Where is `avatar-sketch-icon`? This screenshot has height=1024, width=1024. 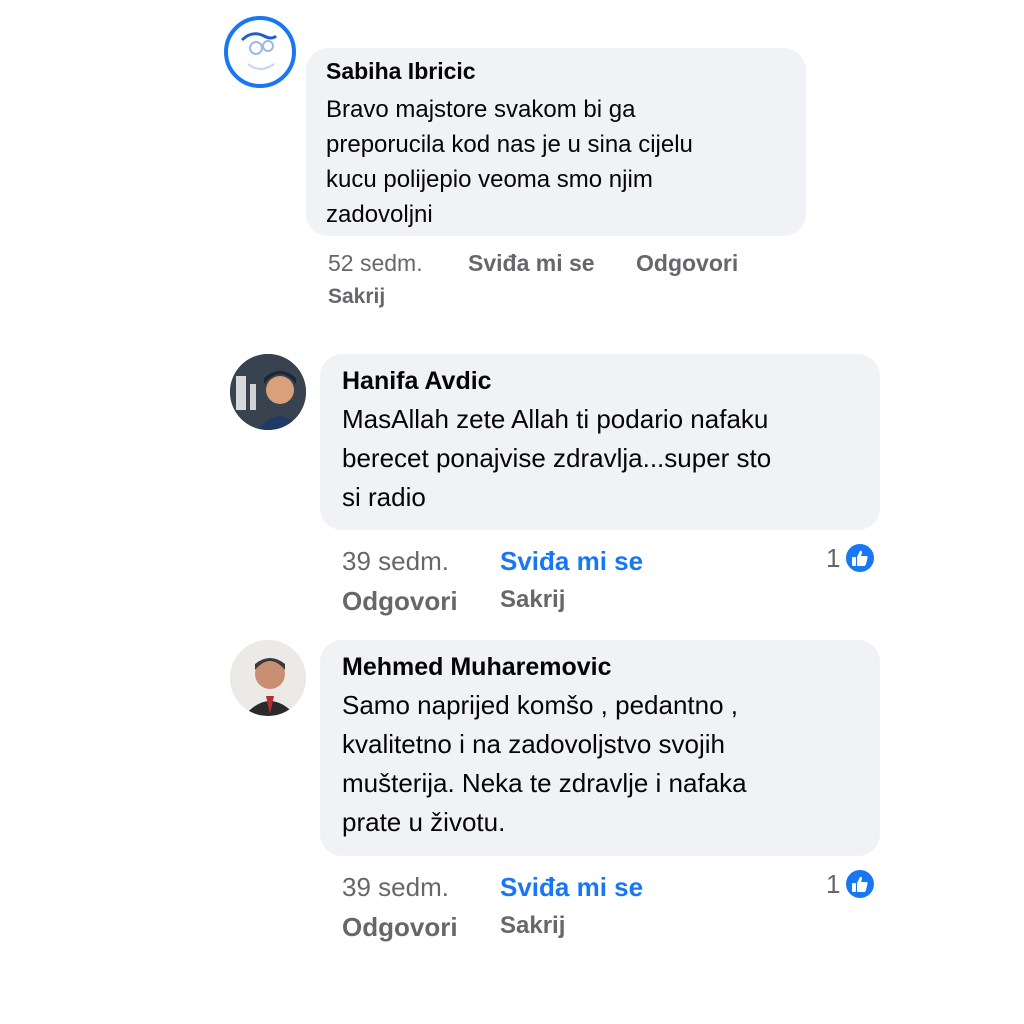
avatar-sketch-icon is located at coordinates (259, 51).